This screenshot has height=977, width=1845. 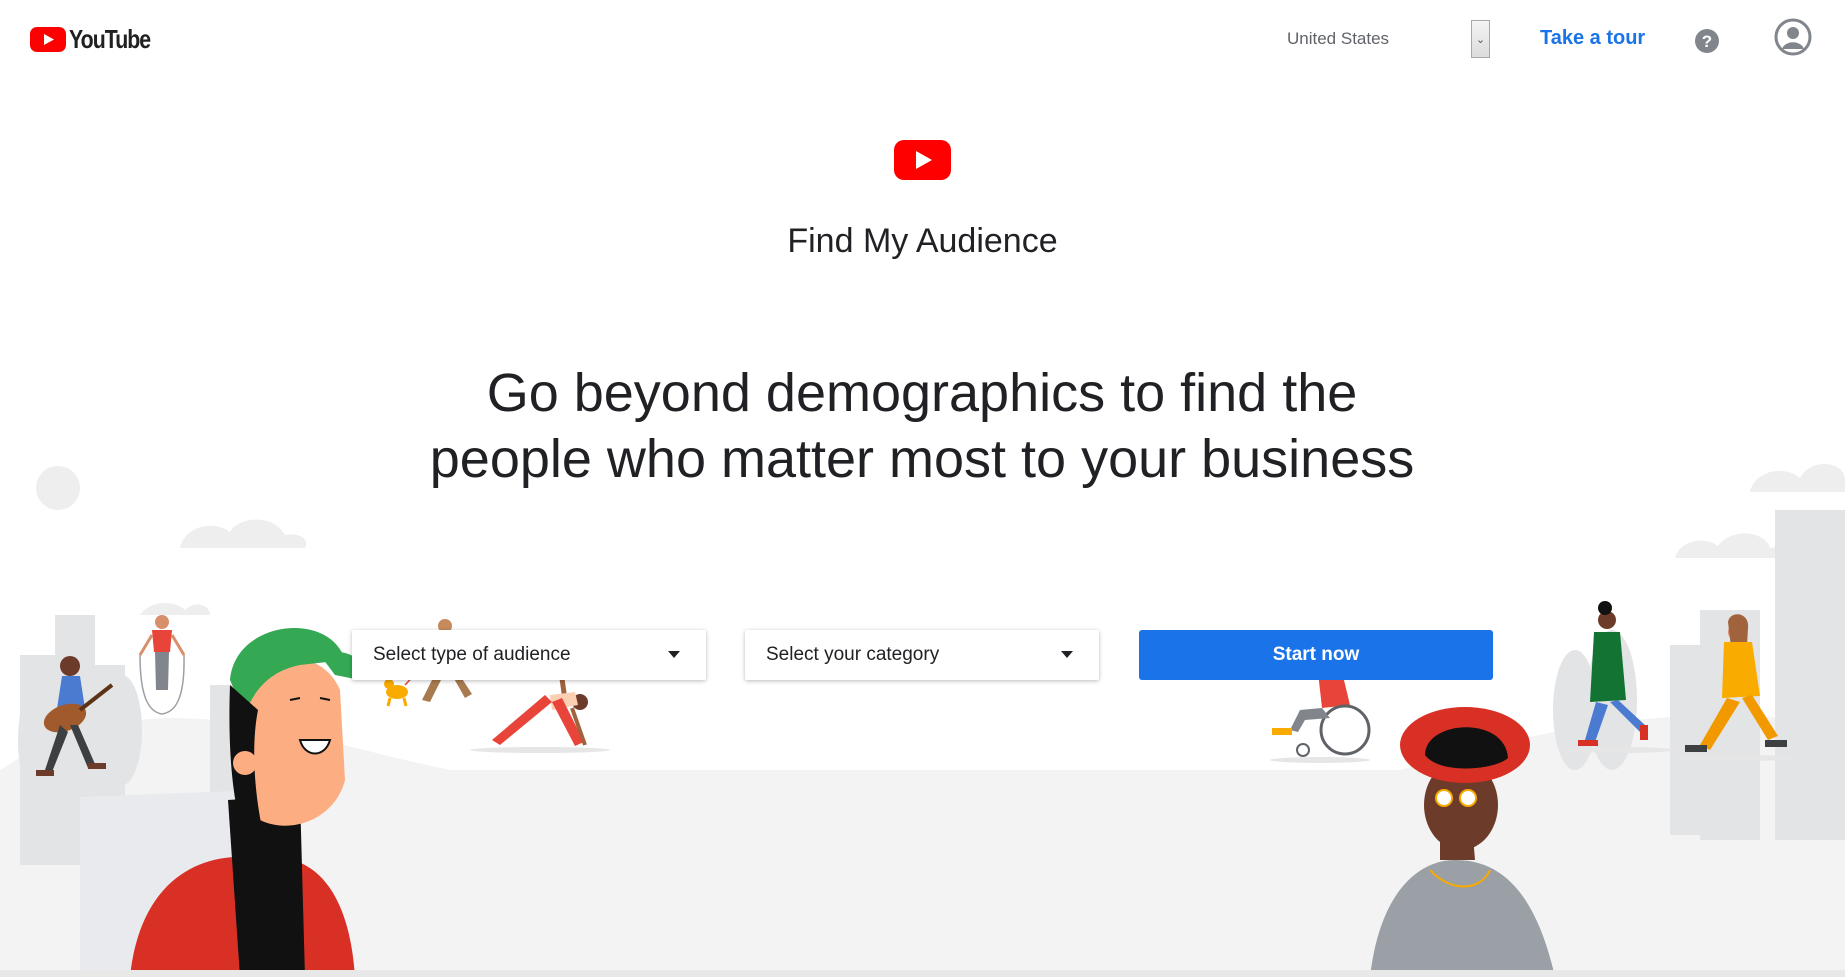 I want to click on jump-rope-figure, so click(x=162, y=665).